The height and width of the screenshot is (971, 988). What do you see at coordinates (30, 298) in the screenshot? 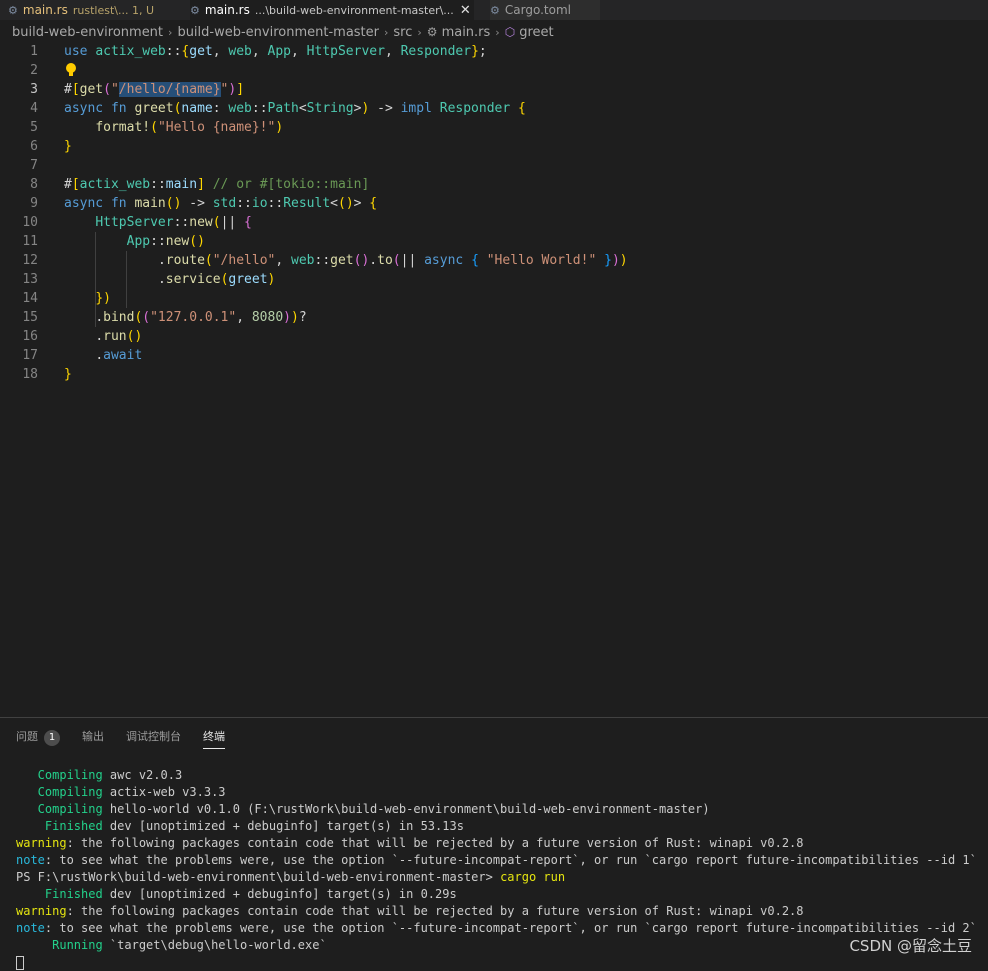
I see `line-number: 14` at bounding box center [30, 298].